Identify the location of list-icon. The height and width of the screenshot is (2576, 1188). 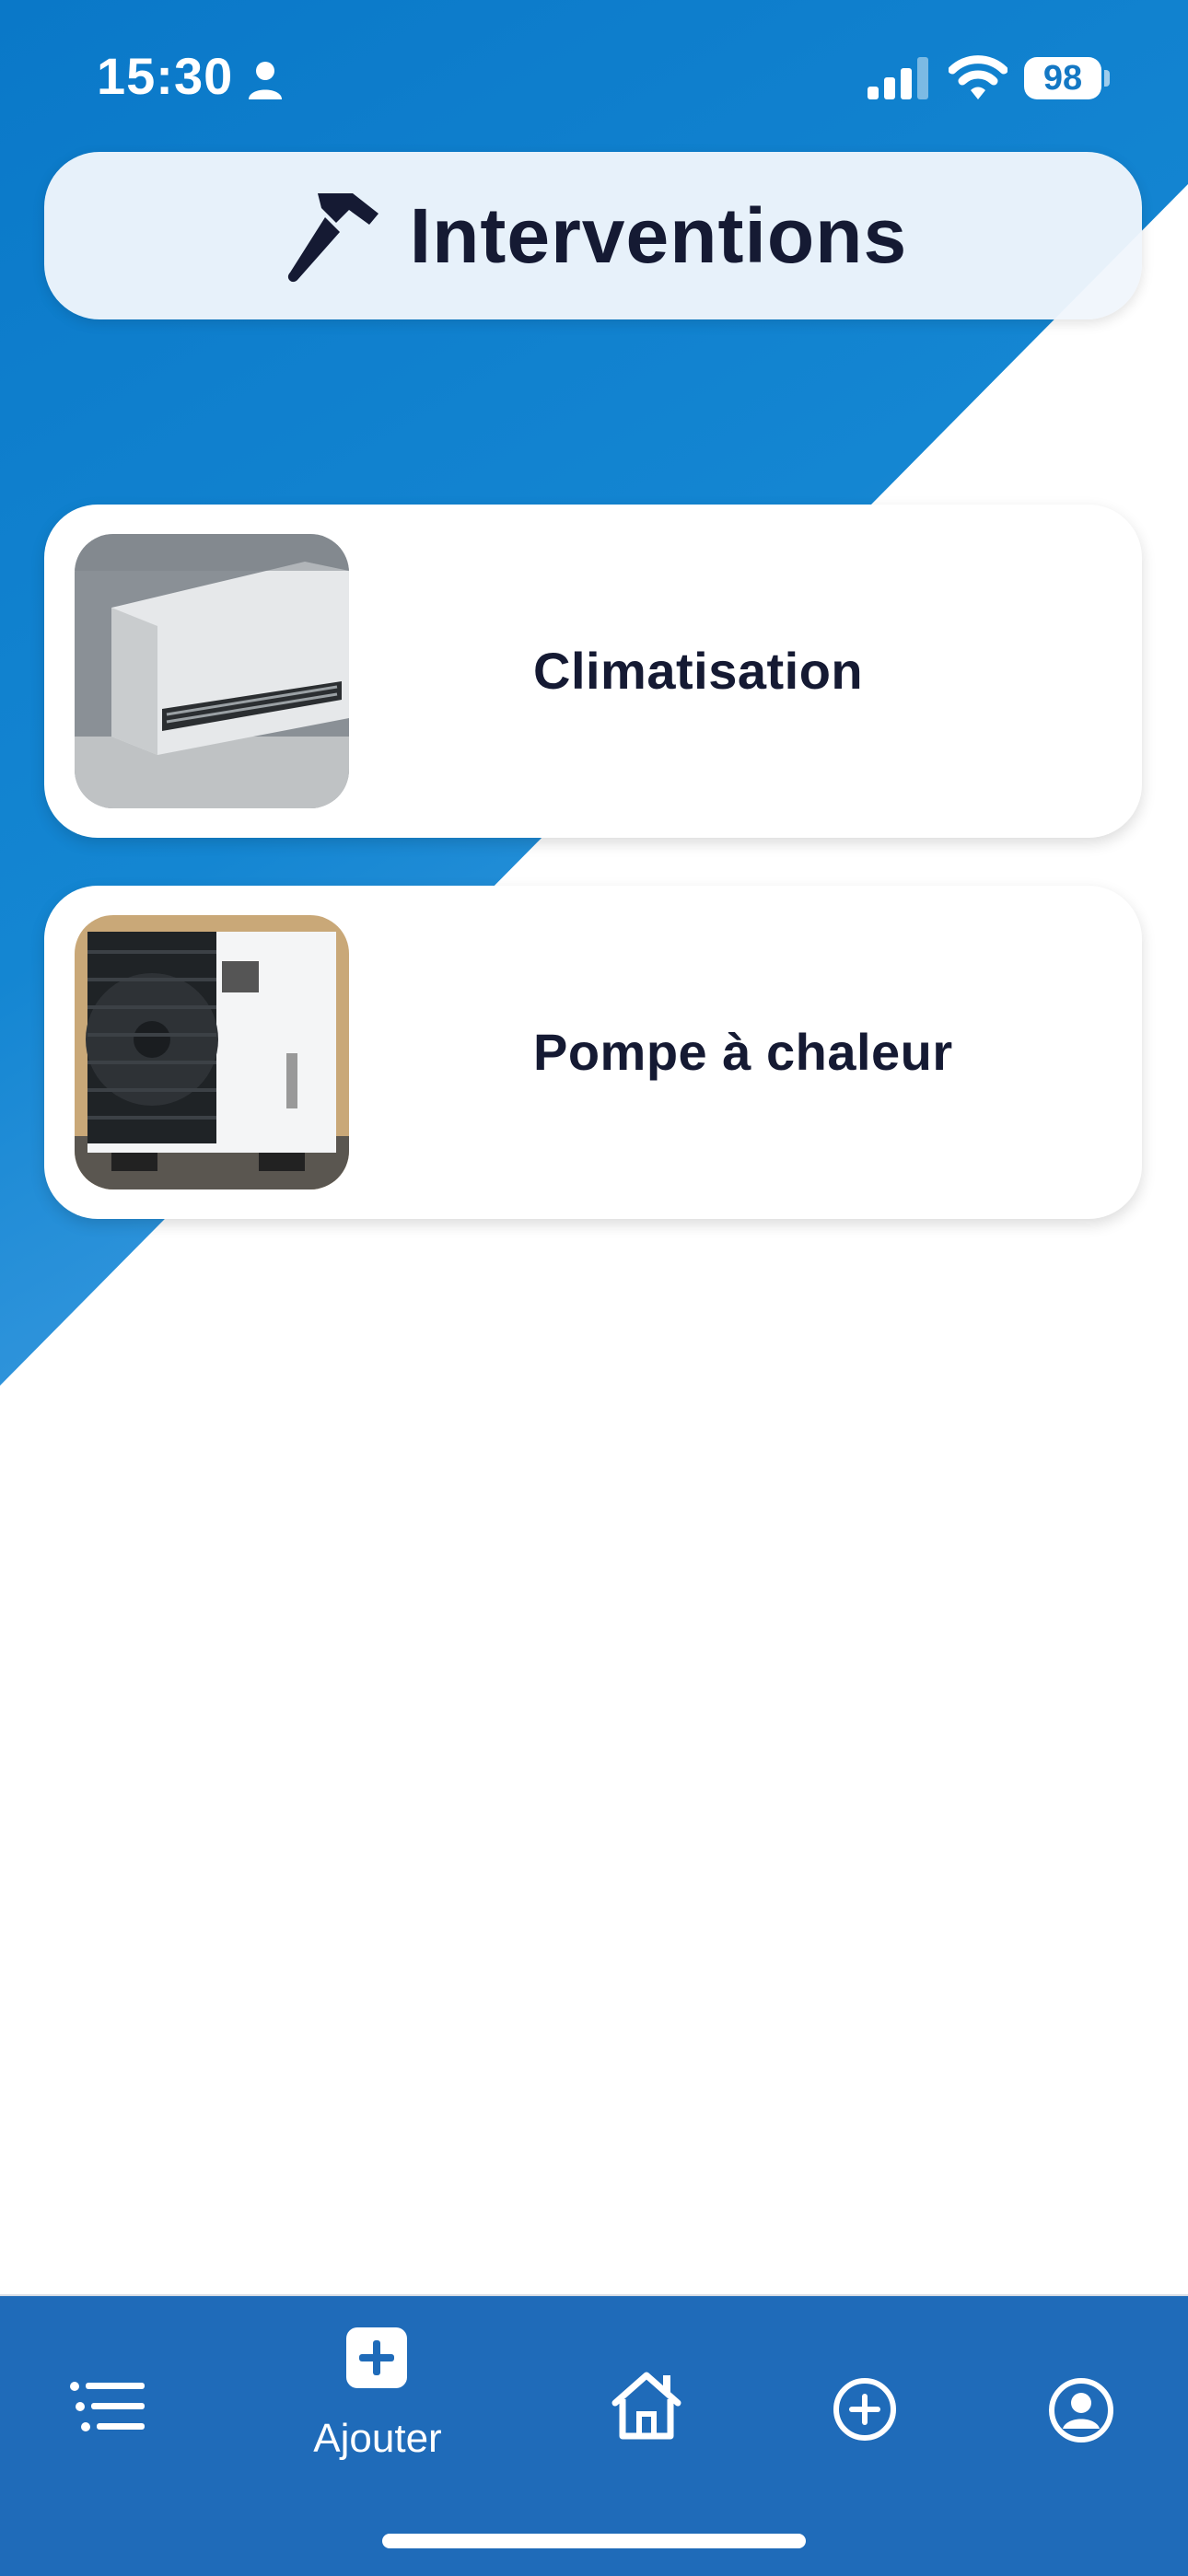
(107, 2406).